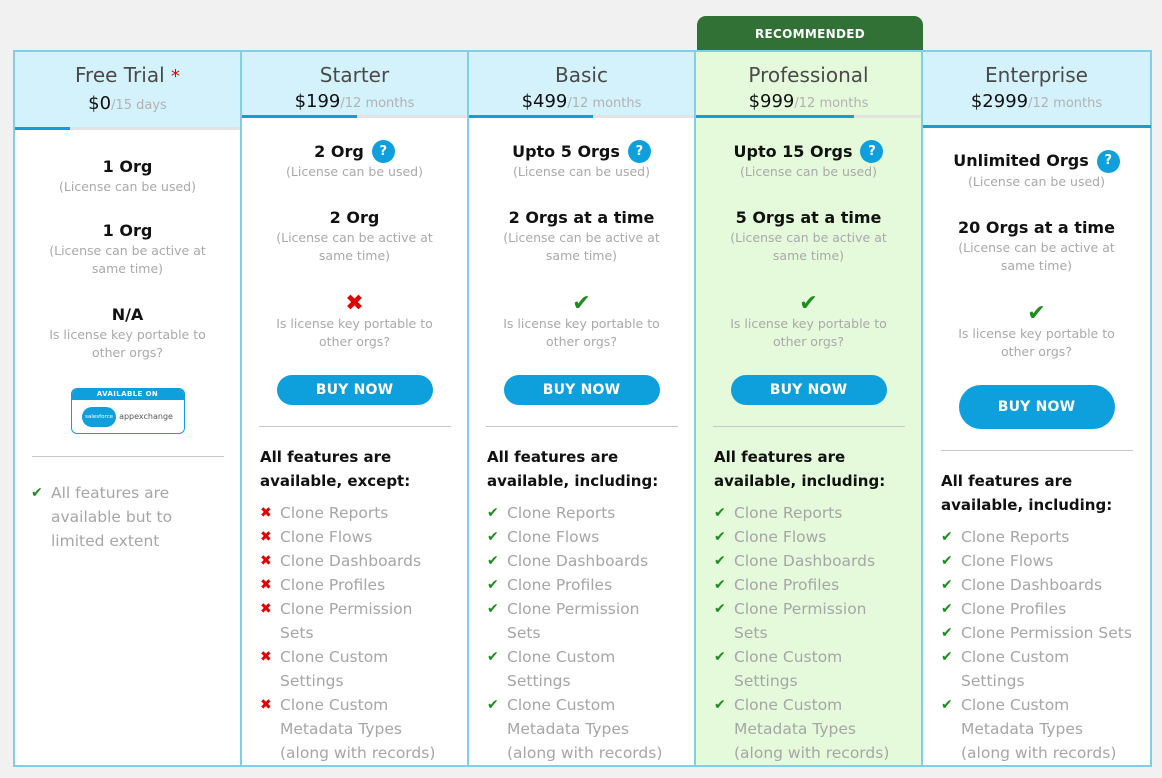 This screenshot has width=1162, height=778. I want to click on orgs-used: Unlimited Orgs? (License can be used), so click(1036, 170).